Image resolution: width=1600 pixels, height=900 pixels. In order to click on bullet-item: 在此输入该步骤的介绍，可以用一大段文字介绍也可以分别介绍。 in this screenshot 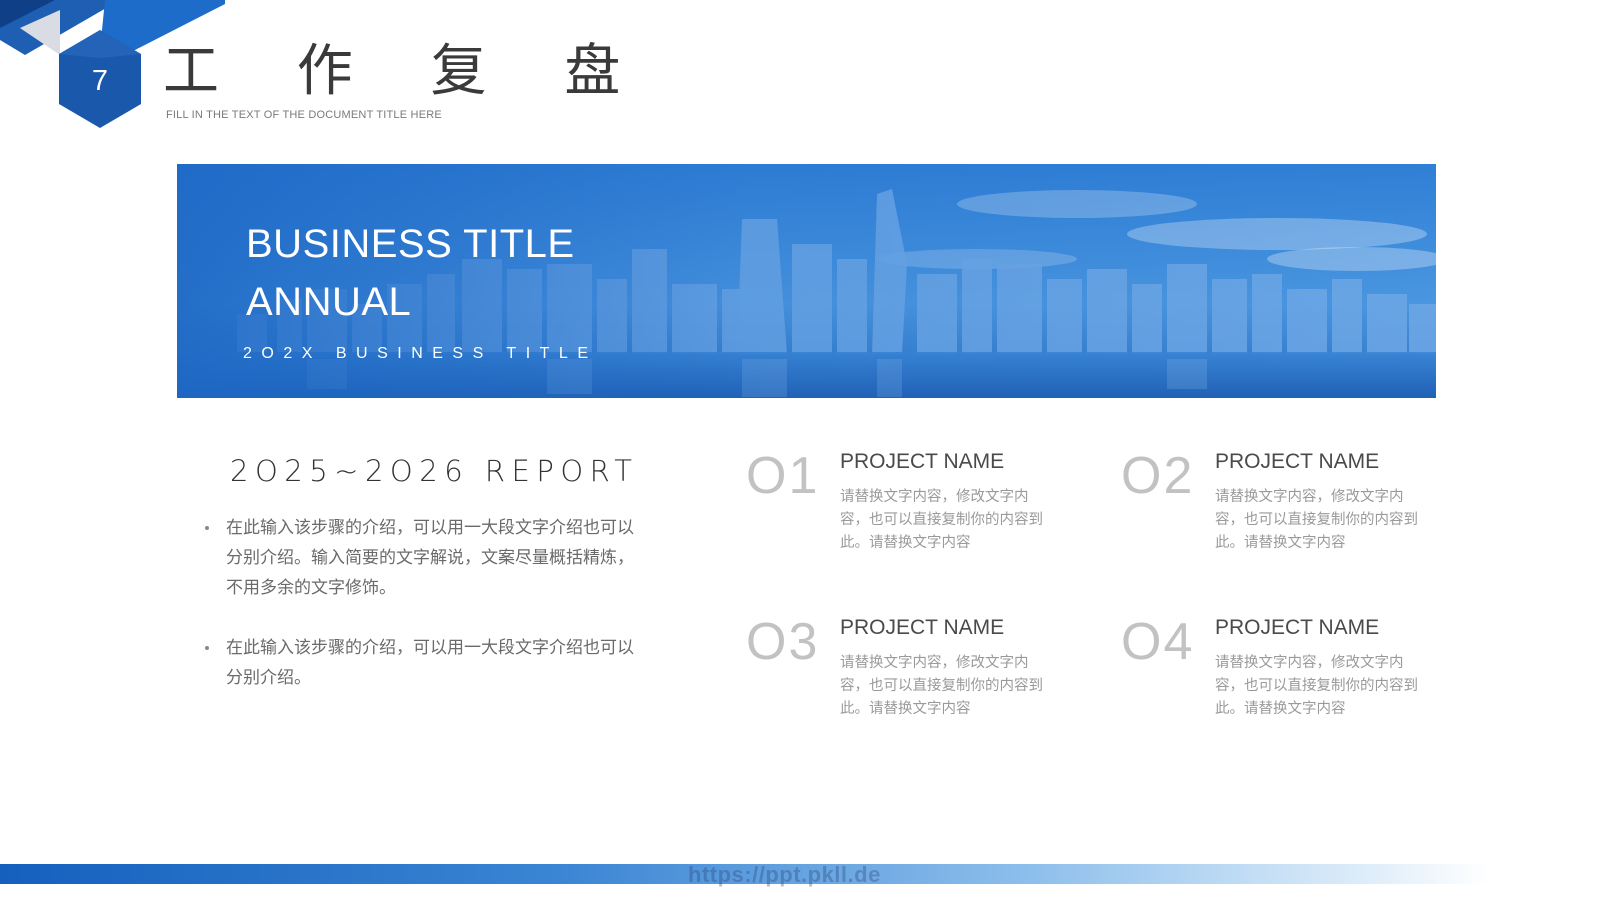, I will do `click(423, 663)`.